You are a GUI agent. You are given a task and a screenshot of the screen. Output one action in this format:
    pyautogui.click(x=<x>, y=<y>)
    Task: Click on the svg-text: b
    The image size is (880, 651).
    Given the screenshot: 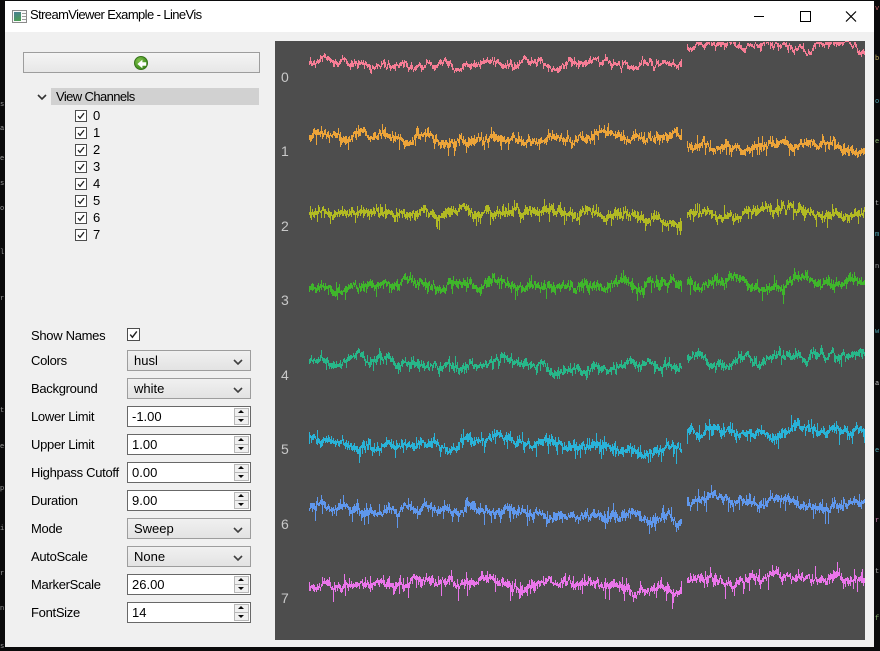 What is the action you would take?
    pyautogui.click(x=877, y=59)
    